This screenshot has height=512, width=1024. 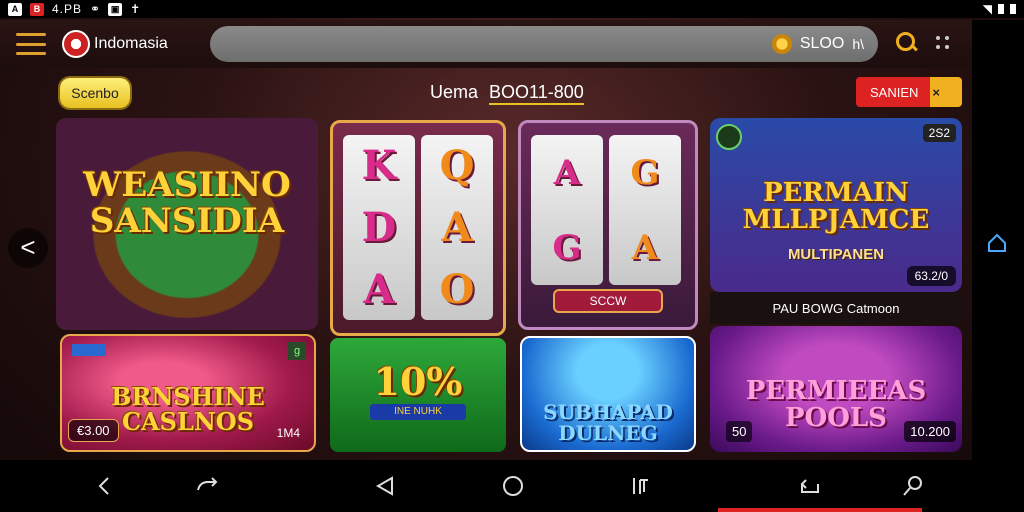 I want to click on flag-icon, so click(x=89, y=350).